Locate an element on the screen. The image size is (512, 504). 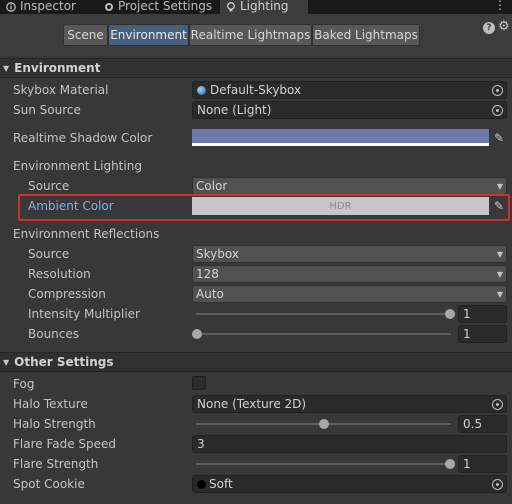
window-tab-bar: Inspector Project Settings Lighting ⋮ is located at coordinates (256, 7).